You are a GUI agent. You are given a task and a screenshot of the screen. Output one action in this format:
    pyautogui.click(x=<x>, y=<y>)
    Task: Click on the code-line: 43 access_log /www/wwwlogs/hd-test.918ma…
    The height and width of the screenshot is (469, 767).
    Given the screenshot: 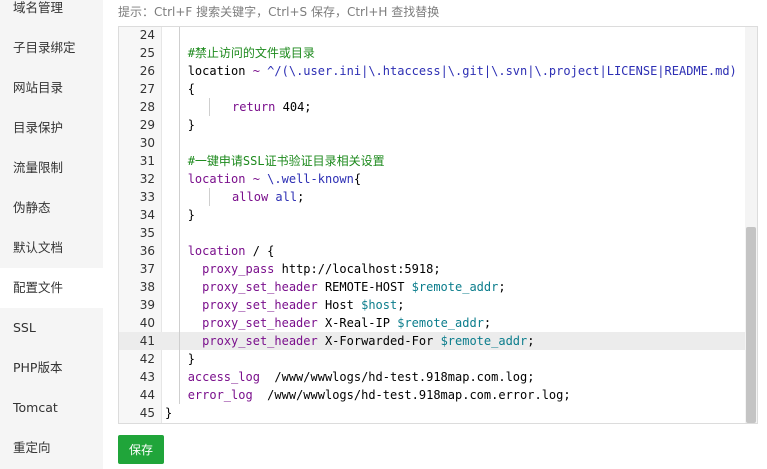 What is the action you would take?
    pyautogui.click(x=433, y=377)
    